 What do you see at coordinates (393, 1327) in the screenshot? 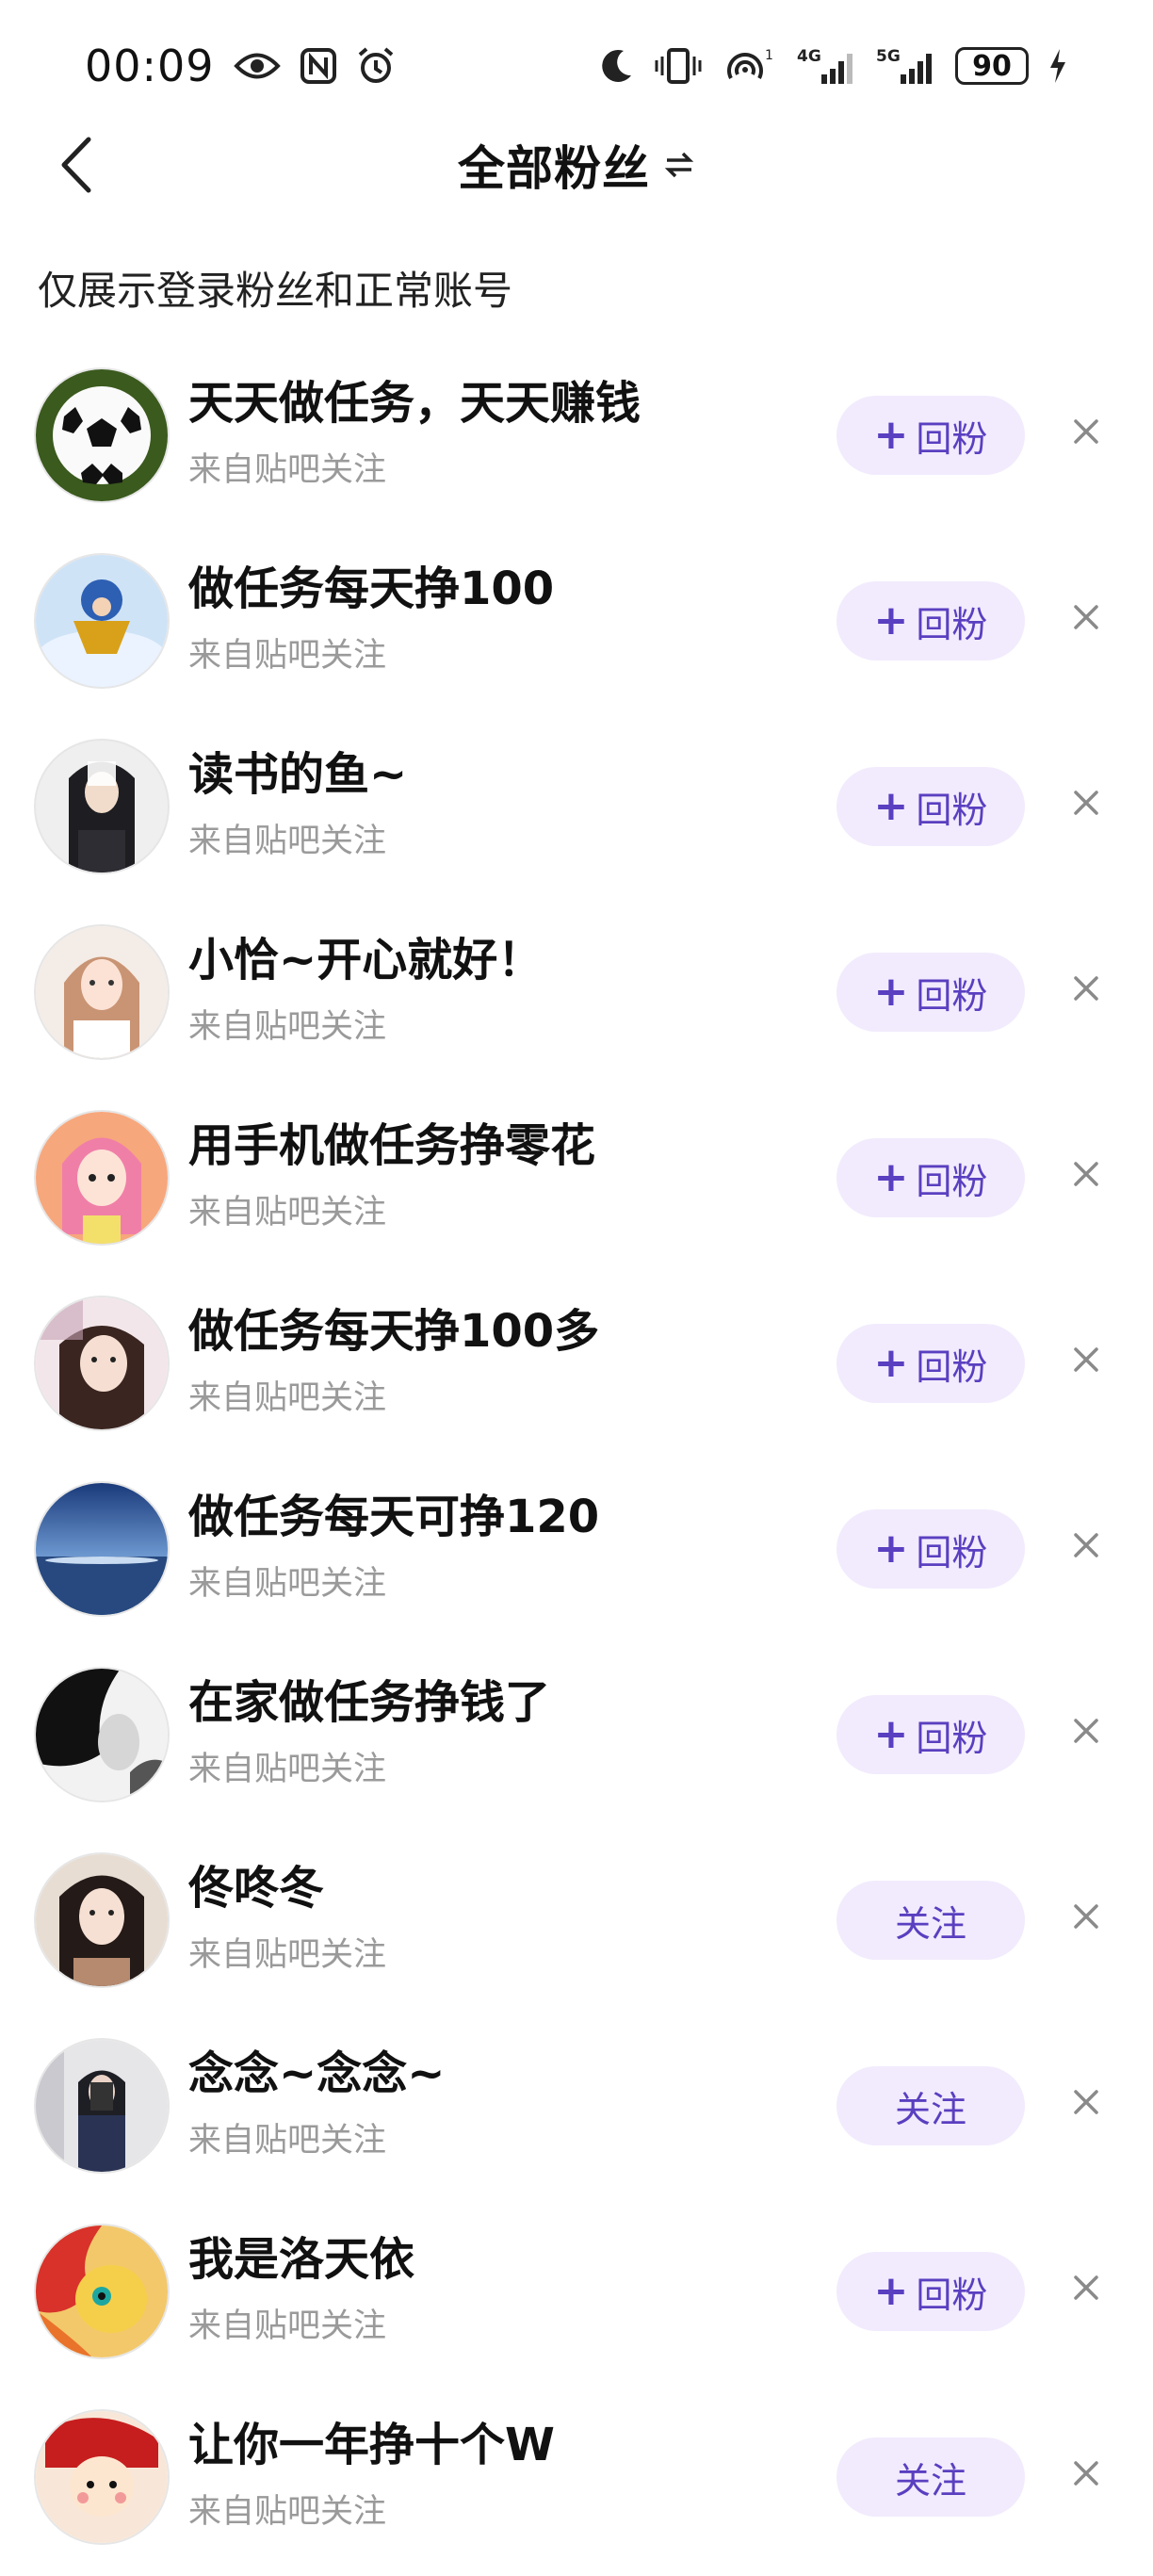
I see `follower-name: 做任务每天挣100多` at bounding box center [393, 1327].